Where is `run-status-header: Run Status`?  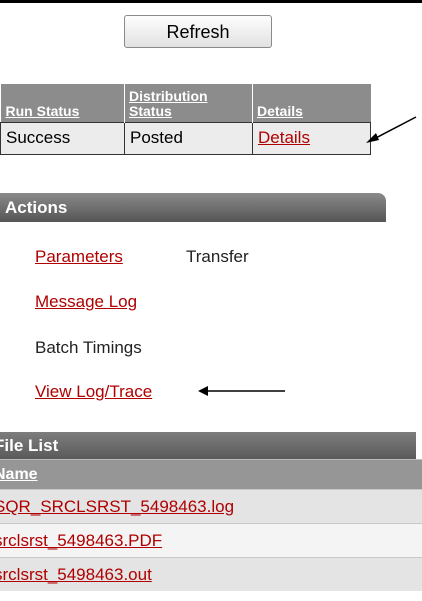
run-status-header: Run Status is located at coordinates (62, 103).